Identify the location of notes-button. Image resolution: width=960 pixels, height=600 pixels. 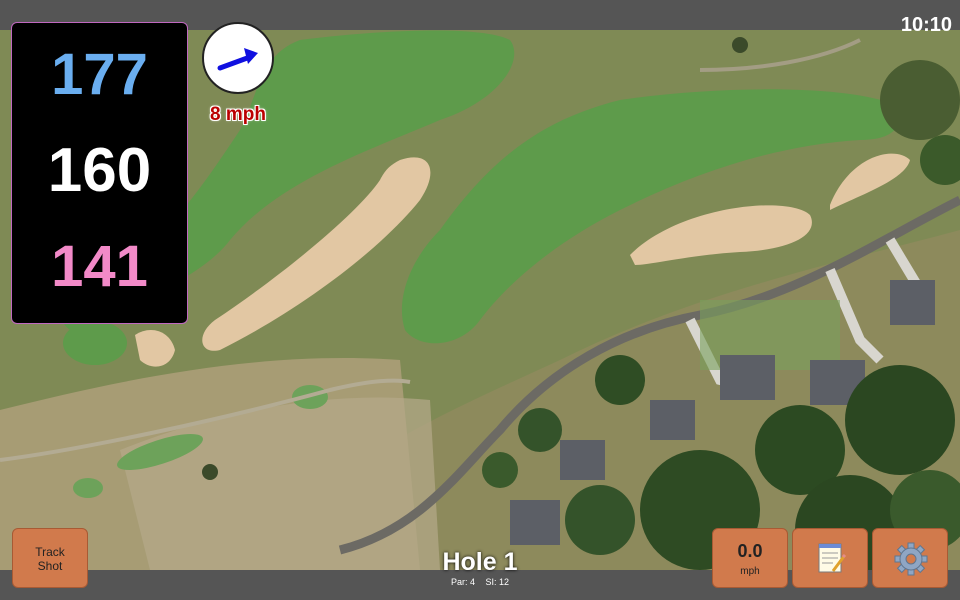
(830, 558).